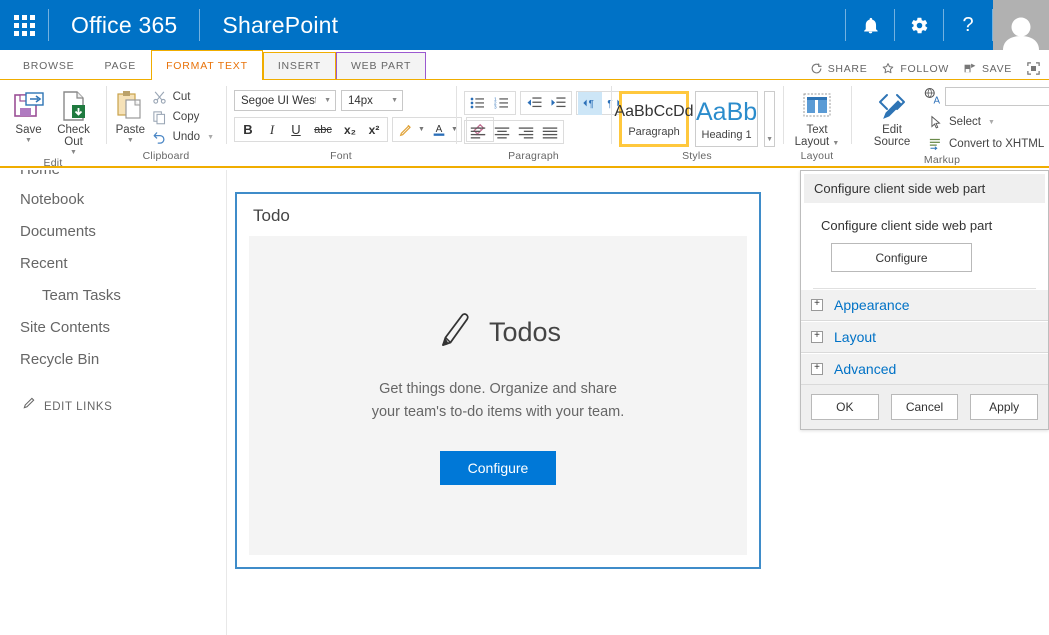 This screenshot has height=635, width=1049. I want to click on undo-button: Undo ▼, so click(182, 137).